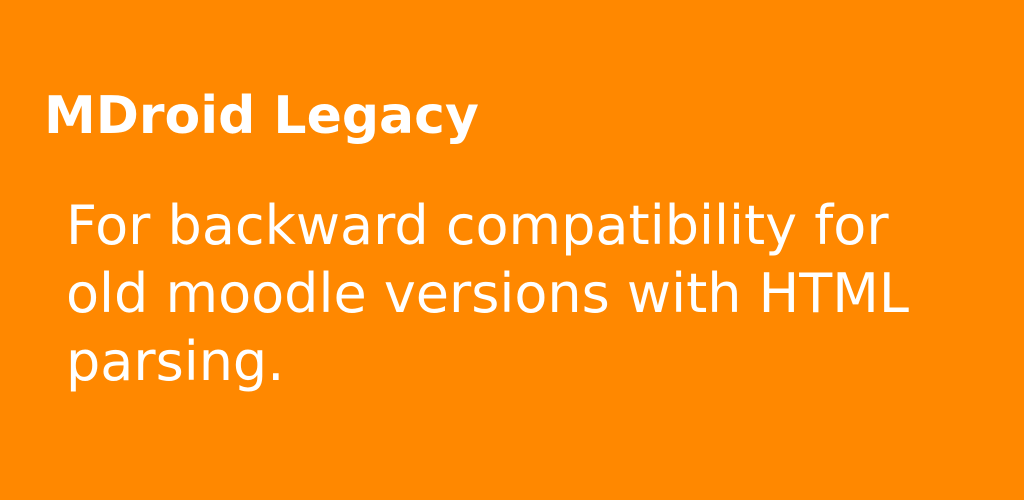 The image size is (1024, 500). What do you see at coordinates (261, 116) in the screenshot?
I see `app-title: MDroid Legacy` at bounding box center [261, 116].